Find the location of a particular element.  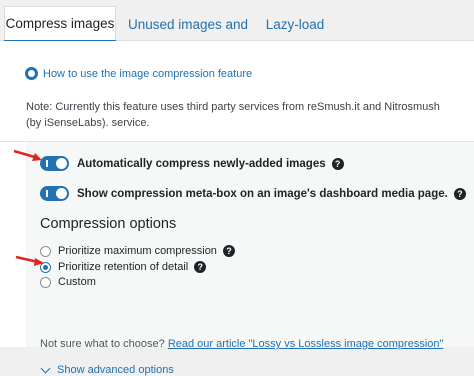

tab-label: Compress images is located at coordinates (60, 23).